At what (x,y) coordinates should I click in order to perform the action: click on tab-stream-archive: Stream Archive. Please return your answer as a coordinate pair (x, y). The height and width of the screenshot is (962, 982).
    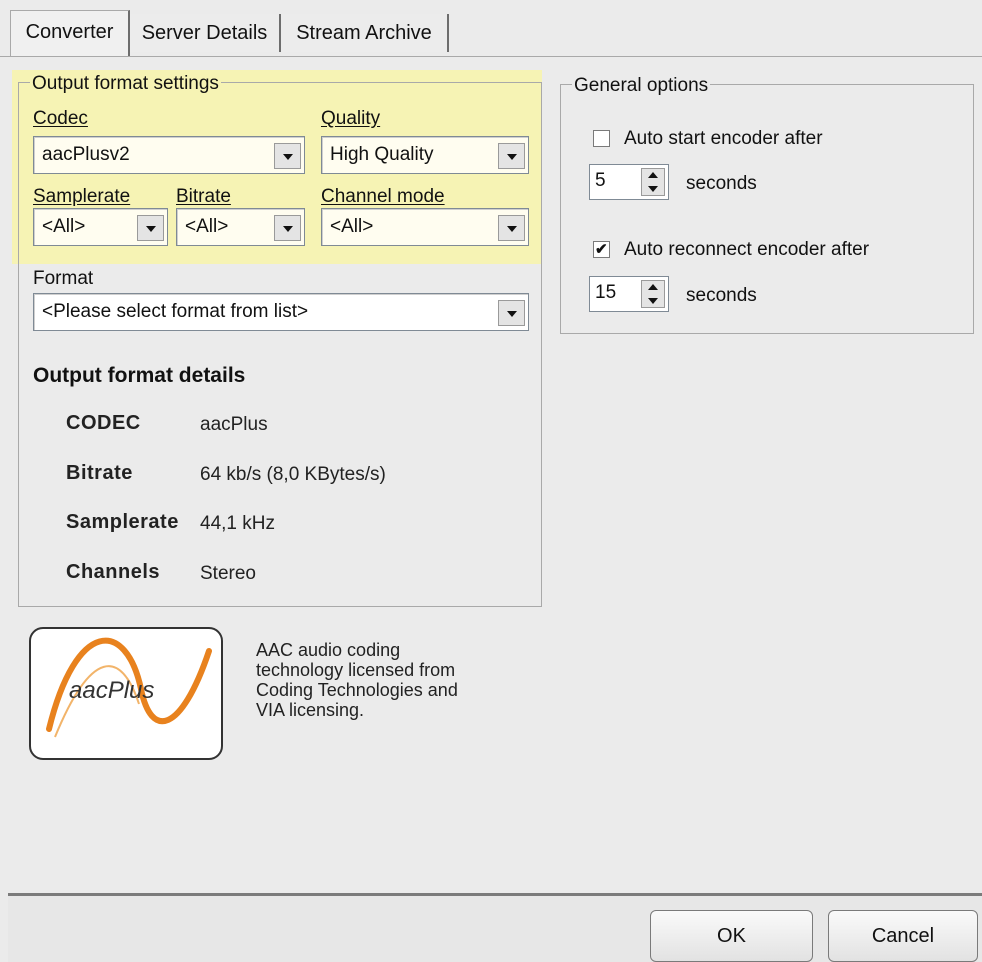
    Looking at the image, I should click on (365, 33).